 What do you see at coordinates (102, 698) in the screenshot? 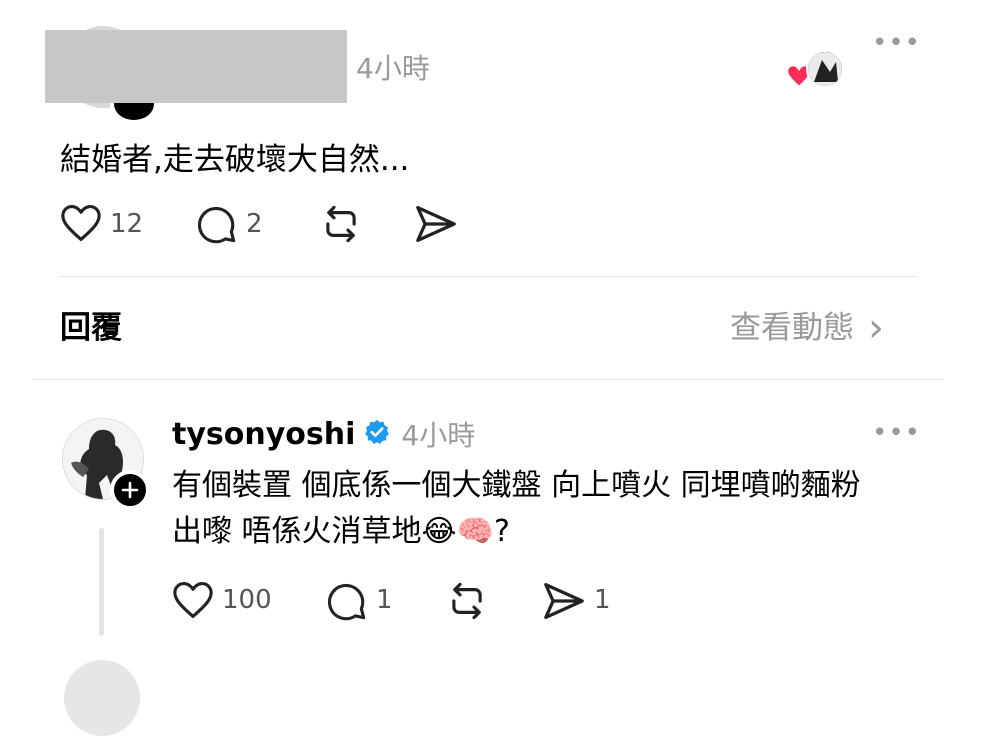
I see `next-reply-avatar` at bounding box center [102, 698].